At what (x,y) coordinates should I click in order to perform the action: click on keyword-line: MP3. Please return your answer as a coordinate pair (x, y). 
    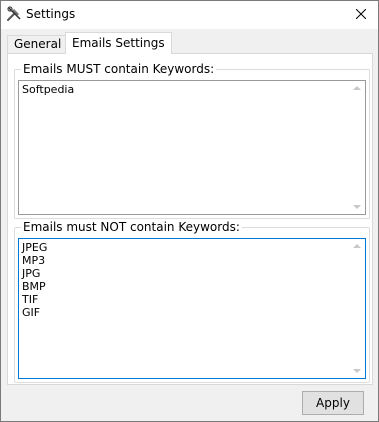
    Looking at the image, I should click on (34, 260).